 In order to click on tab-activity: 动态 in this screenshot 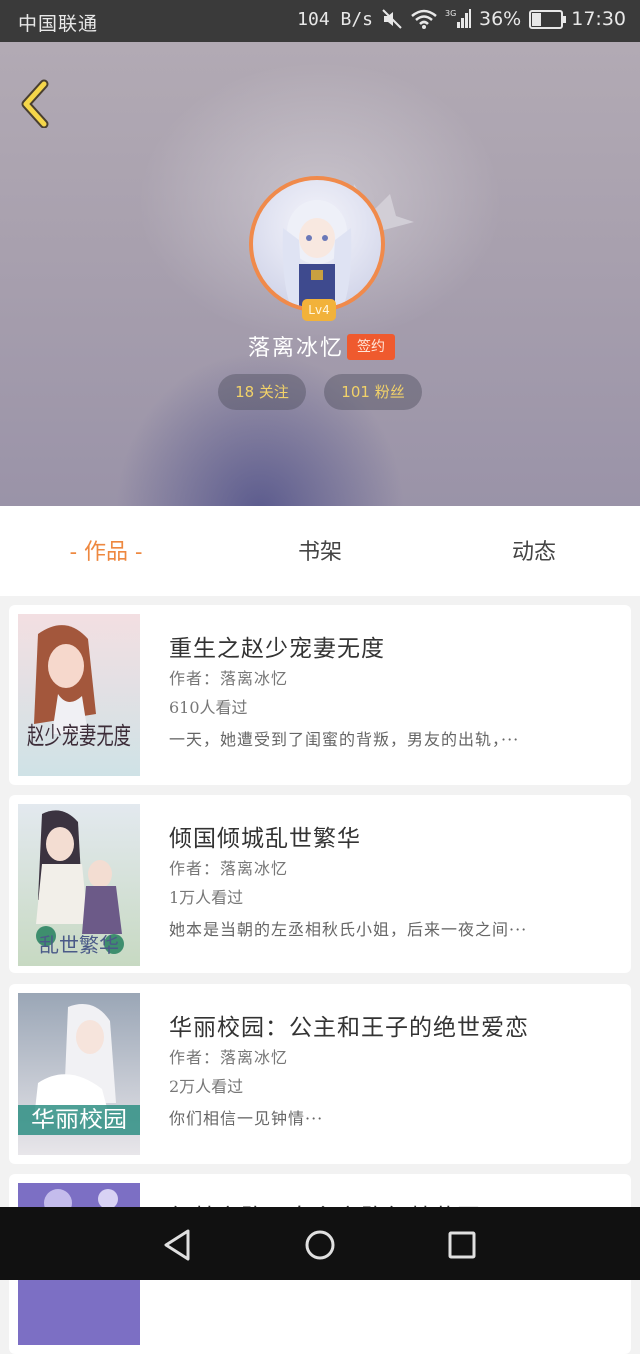, I will do `click(534, 551)`.